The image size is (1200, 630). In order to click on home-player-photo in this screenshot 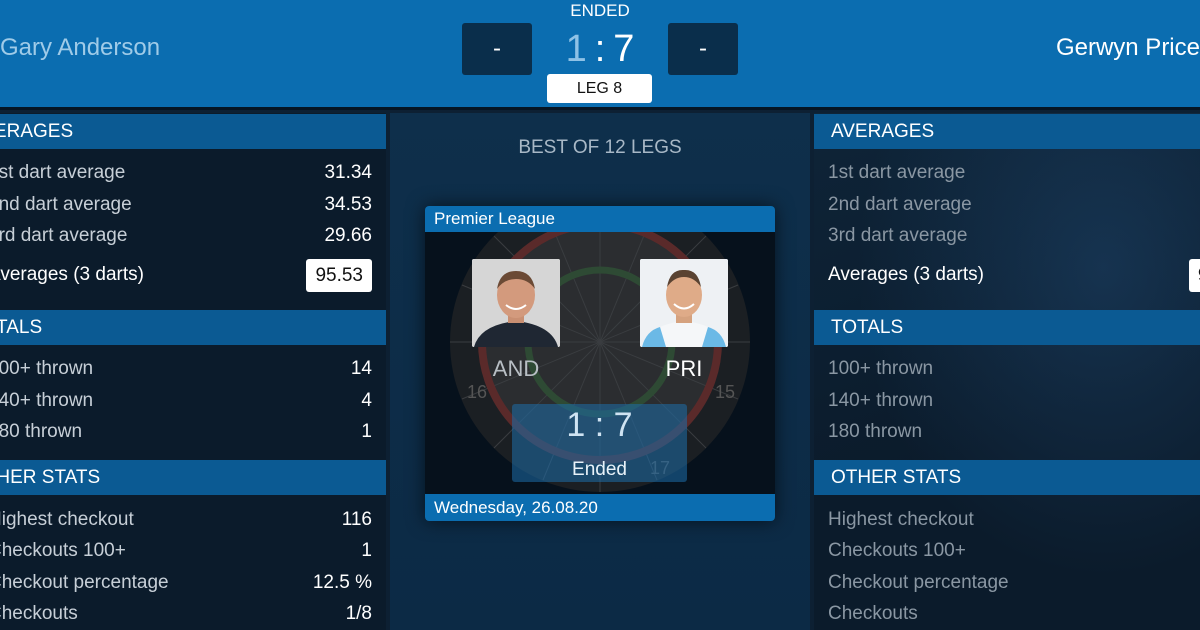, I will do `click(516, 303)`.